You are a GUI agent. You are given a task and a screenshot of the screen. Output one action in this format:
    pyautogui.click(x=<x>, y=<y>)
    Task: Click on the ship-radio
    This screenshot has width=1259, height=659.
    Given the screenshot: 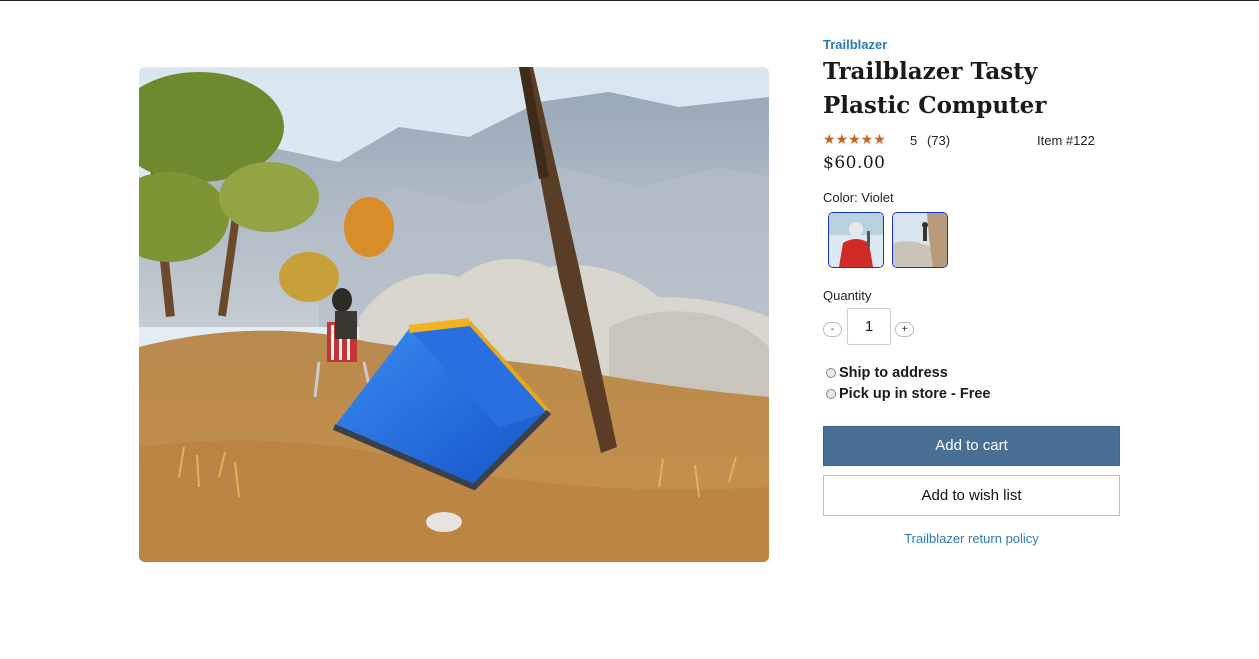 What is the action you would take?
    pyautogui.click(x=831, y=372)
    